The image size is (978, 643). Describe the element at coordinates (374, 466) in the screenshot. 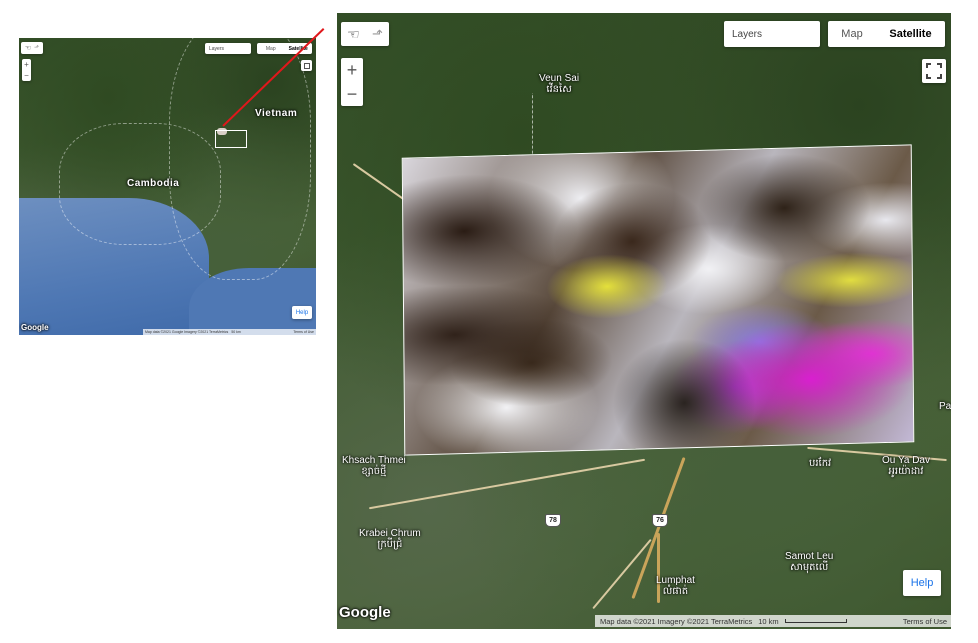

I see `place-label-khsach-thmei: Khsach Thmei ខ្សាច់ថ្មី` at that location.